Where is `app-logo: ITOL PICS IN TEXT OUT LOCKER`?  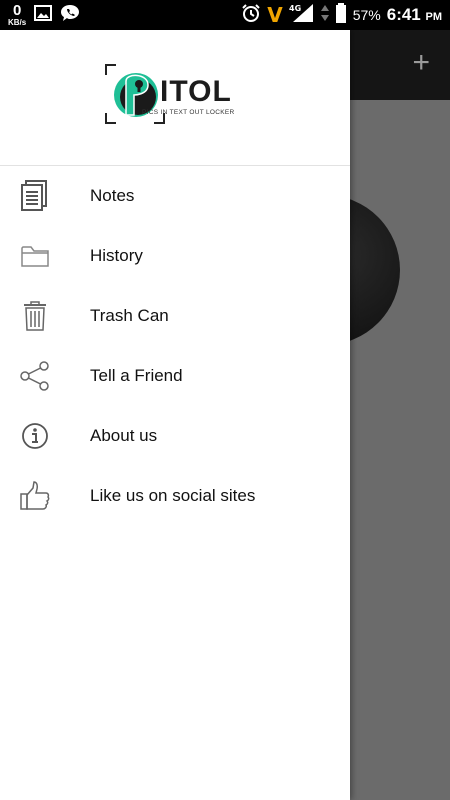
app-logo: ITOL PICS IN TEXT OUT LOCKER is located at coordinates (179, 94).